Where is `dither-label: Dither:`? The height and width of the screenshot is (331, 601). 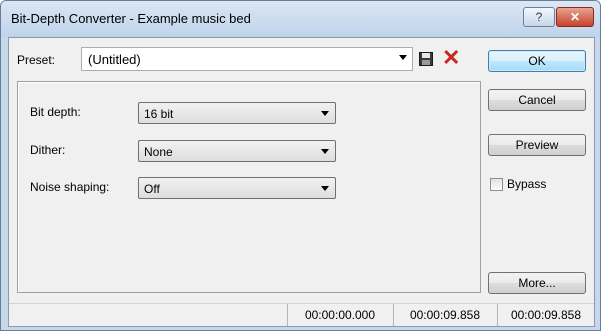
dither-label: Dither: is located at coordinates (48, 150).